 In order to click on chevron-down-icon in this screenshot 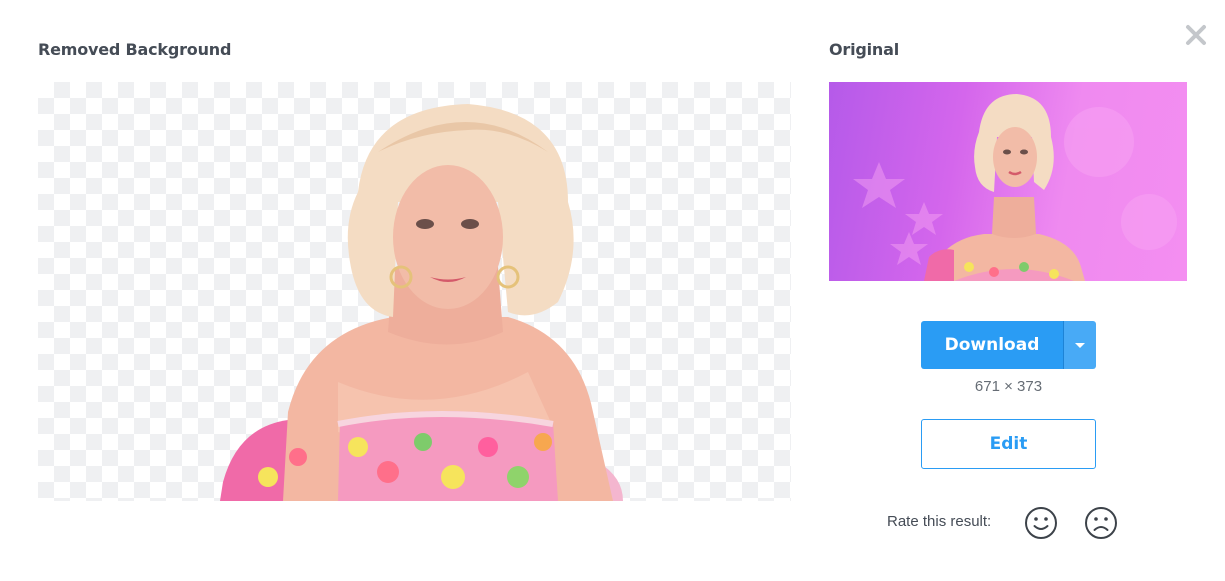, I will do `click(1080, 345)`.